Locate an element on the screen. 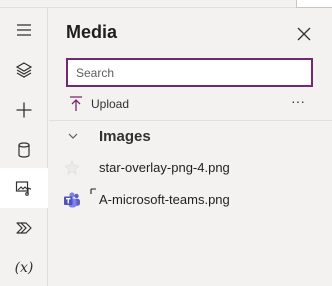 The height and width of the screenshot is (286, 332). rail-tree-view-button is located at coordinates (24, 70).